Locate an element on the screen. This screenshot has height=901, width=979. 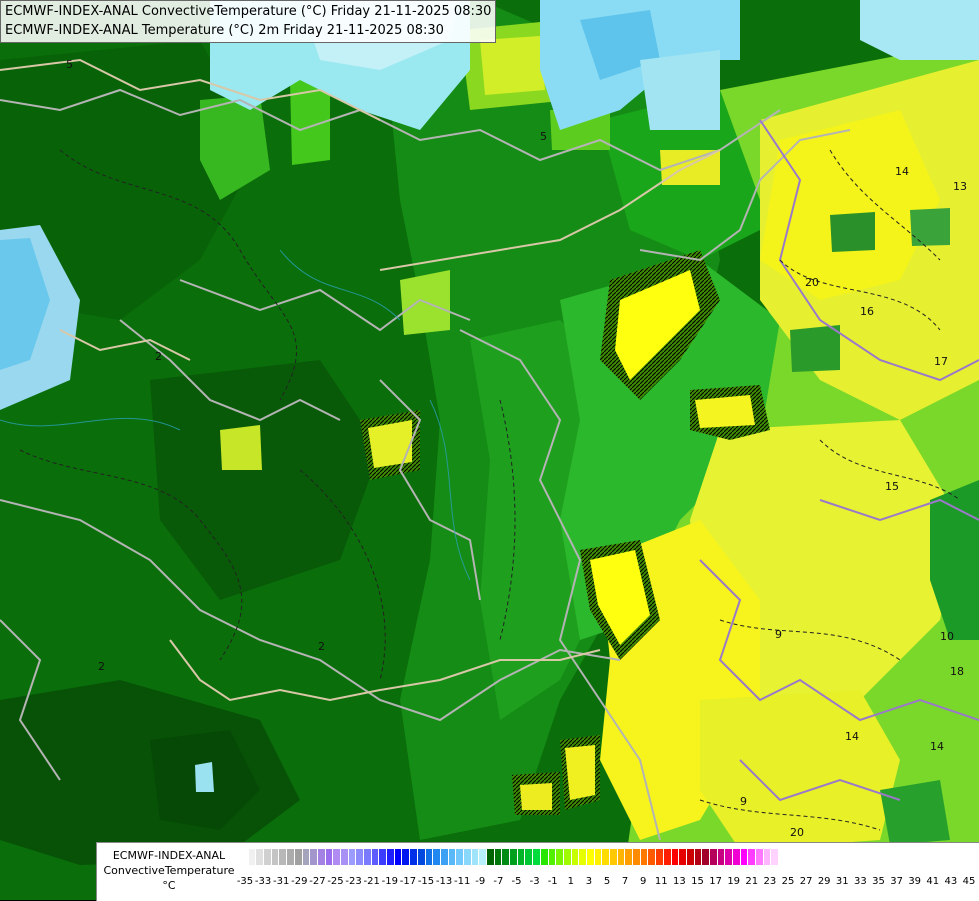
legend-tick-label: 43 is located at coordinates (951, 881).